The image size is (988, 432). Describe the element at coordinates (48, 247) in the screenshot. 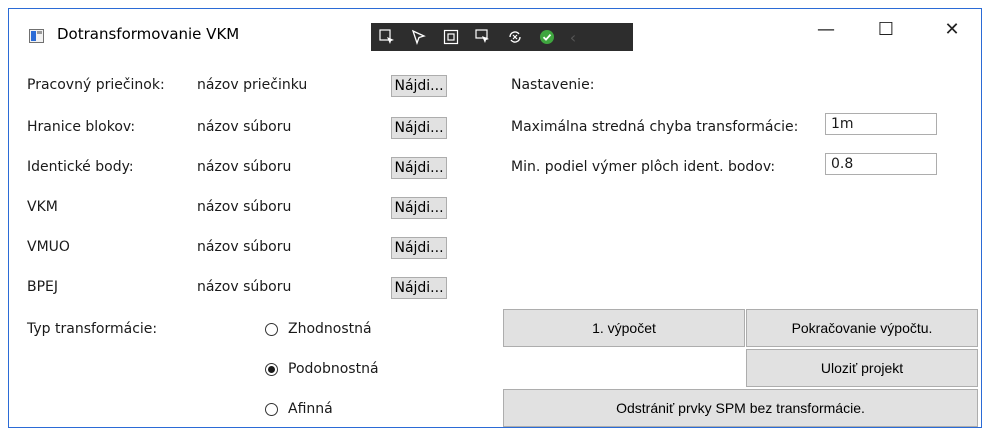

I see `vmuo-label: VMUO` at that location.